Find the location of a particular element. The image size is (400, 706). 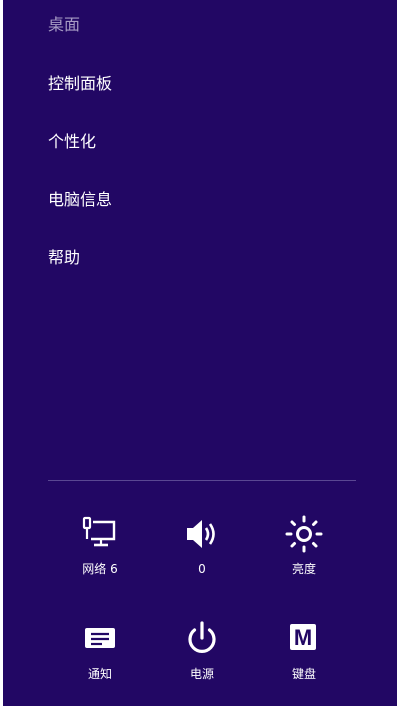

menu-item-help: 帮助 is located at coordinates (64, 258).